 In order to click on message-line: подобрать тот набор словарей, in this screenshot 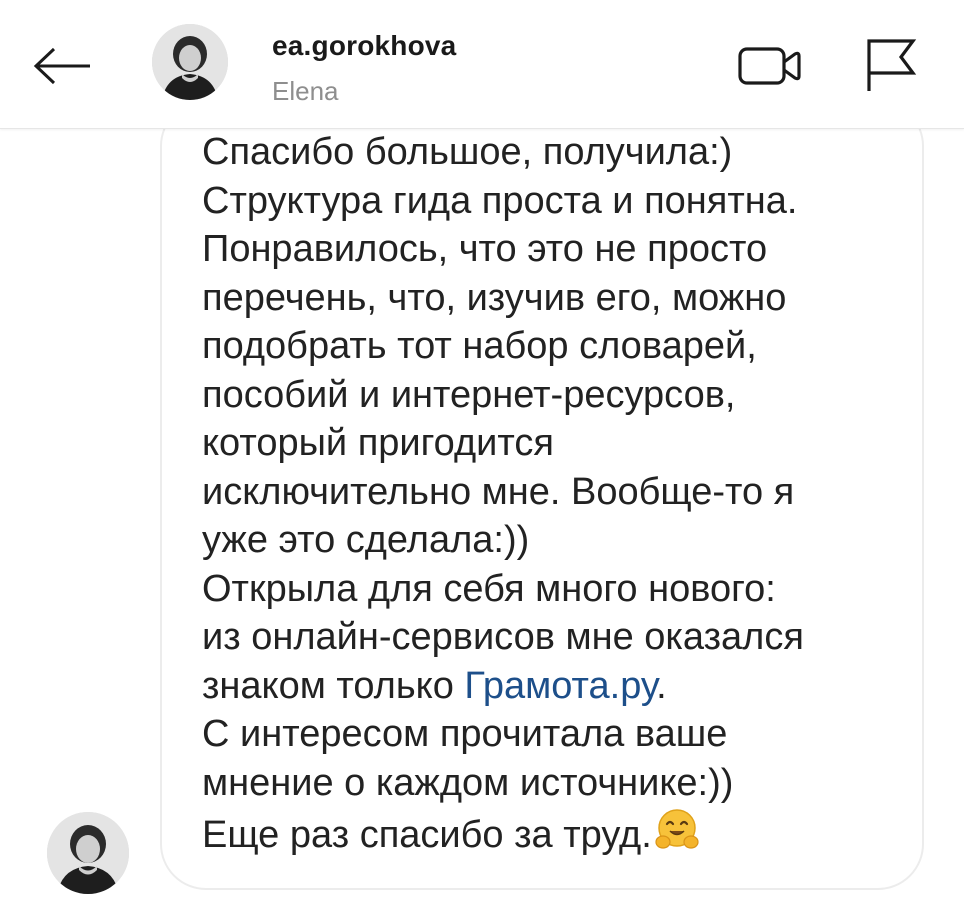, I will do `click(479, 346)`.